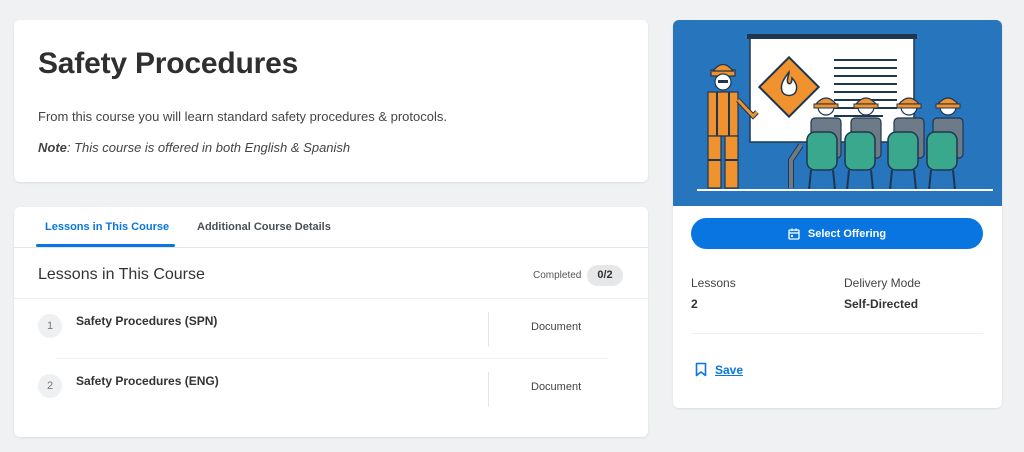 The image size is (1024, 452). I want to click on note-label: Note, so click(52, 147).